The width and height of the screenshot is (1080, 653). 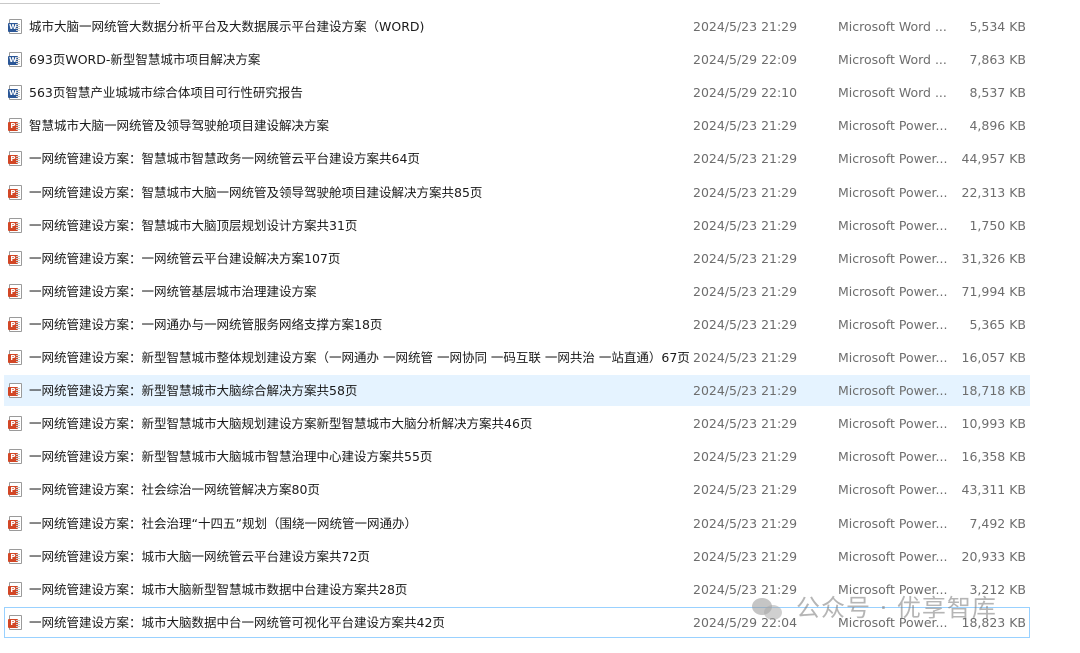 What do you see at coordinates (993, 489) in the screenshot?
I see `file-size: 43,311 KB` at bounding box center [993, 489].